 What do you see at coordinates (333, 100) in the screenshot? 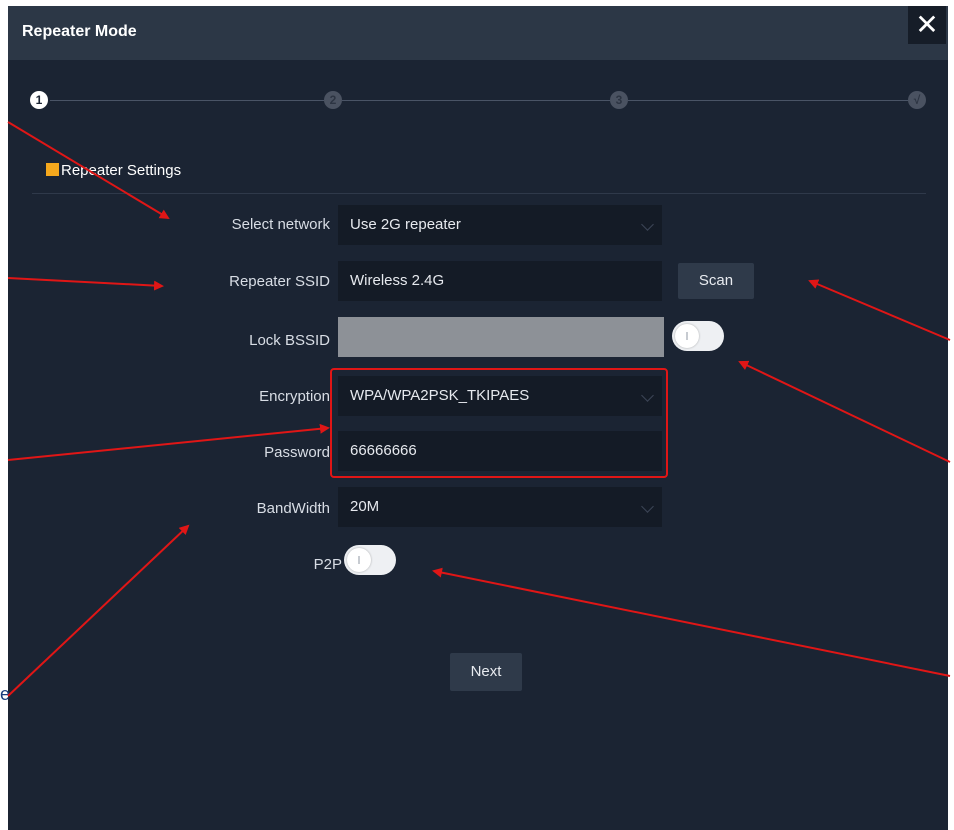
I see `step-2: 2` at bounding box center [333, 100].